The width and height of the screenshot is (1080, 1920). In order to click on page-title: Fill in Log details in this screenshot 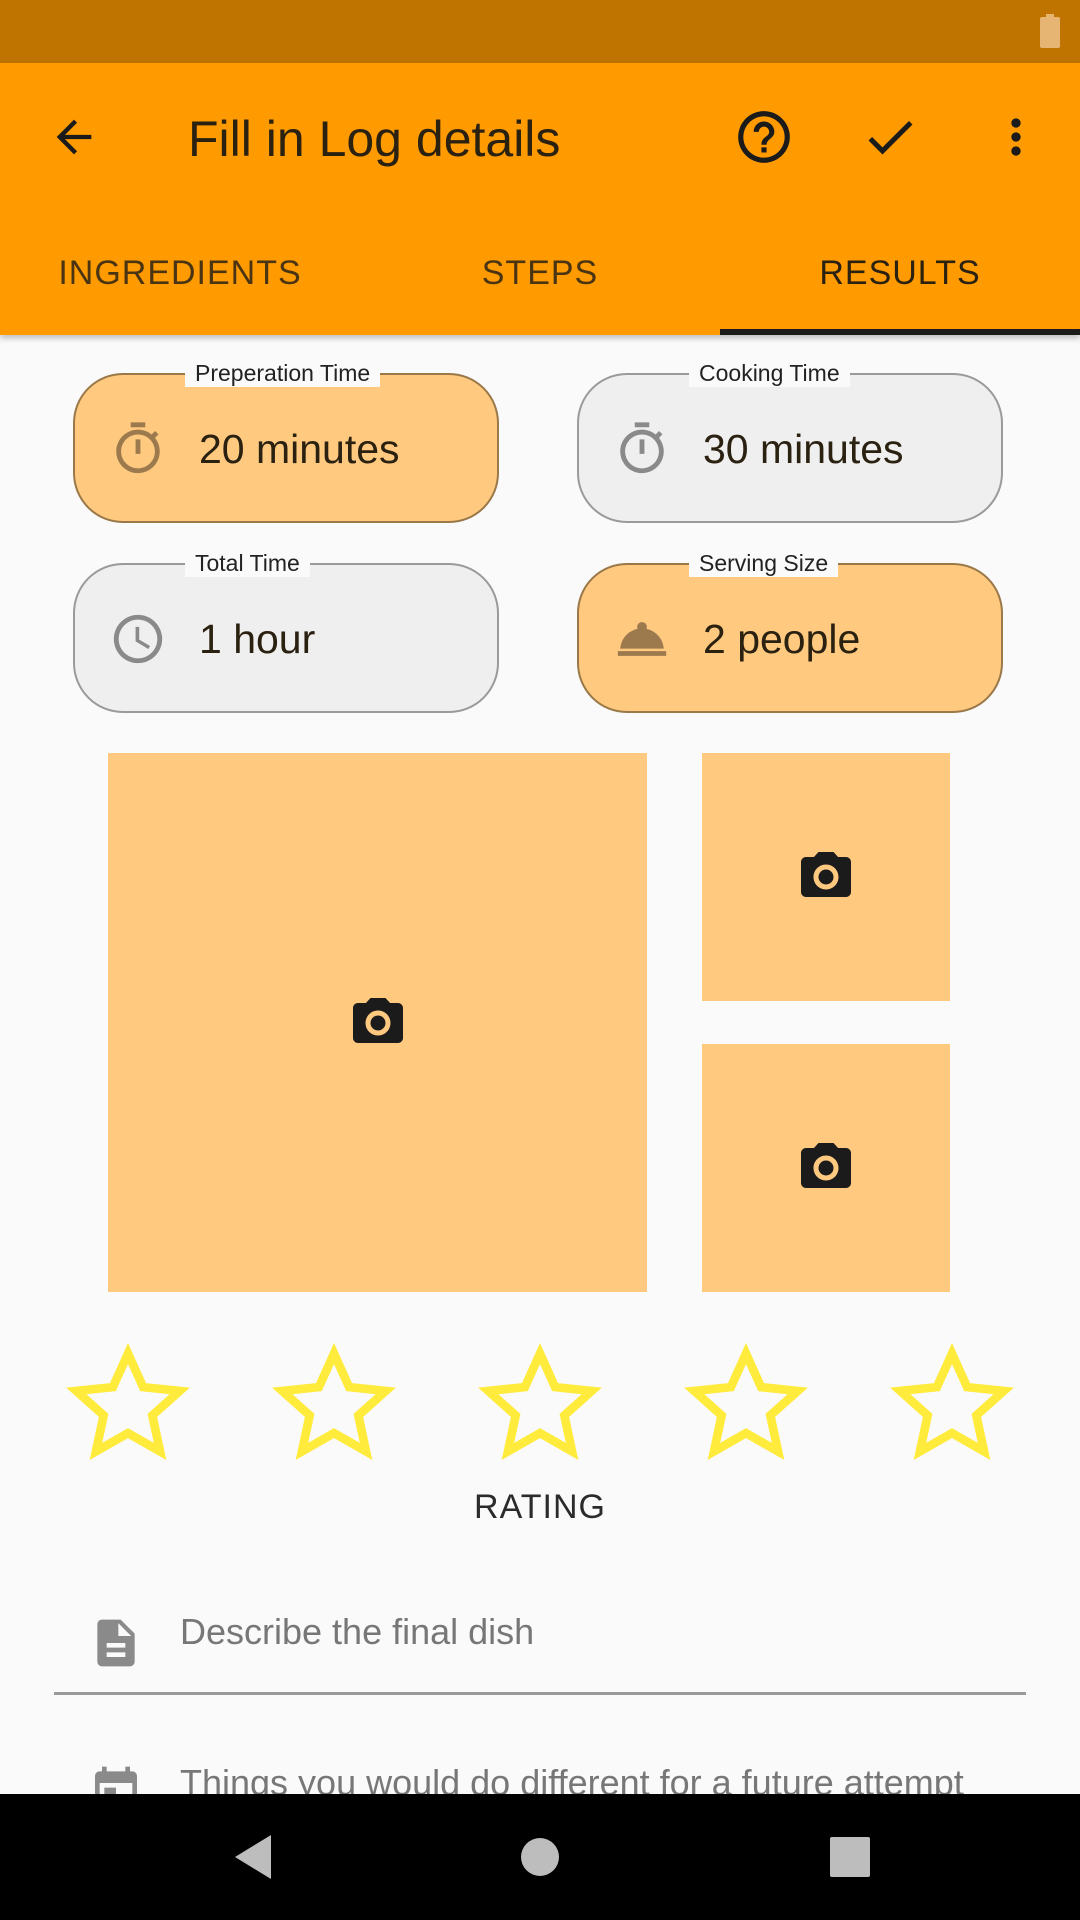, I will do `click(374, 139)`.